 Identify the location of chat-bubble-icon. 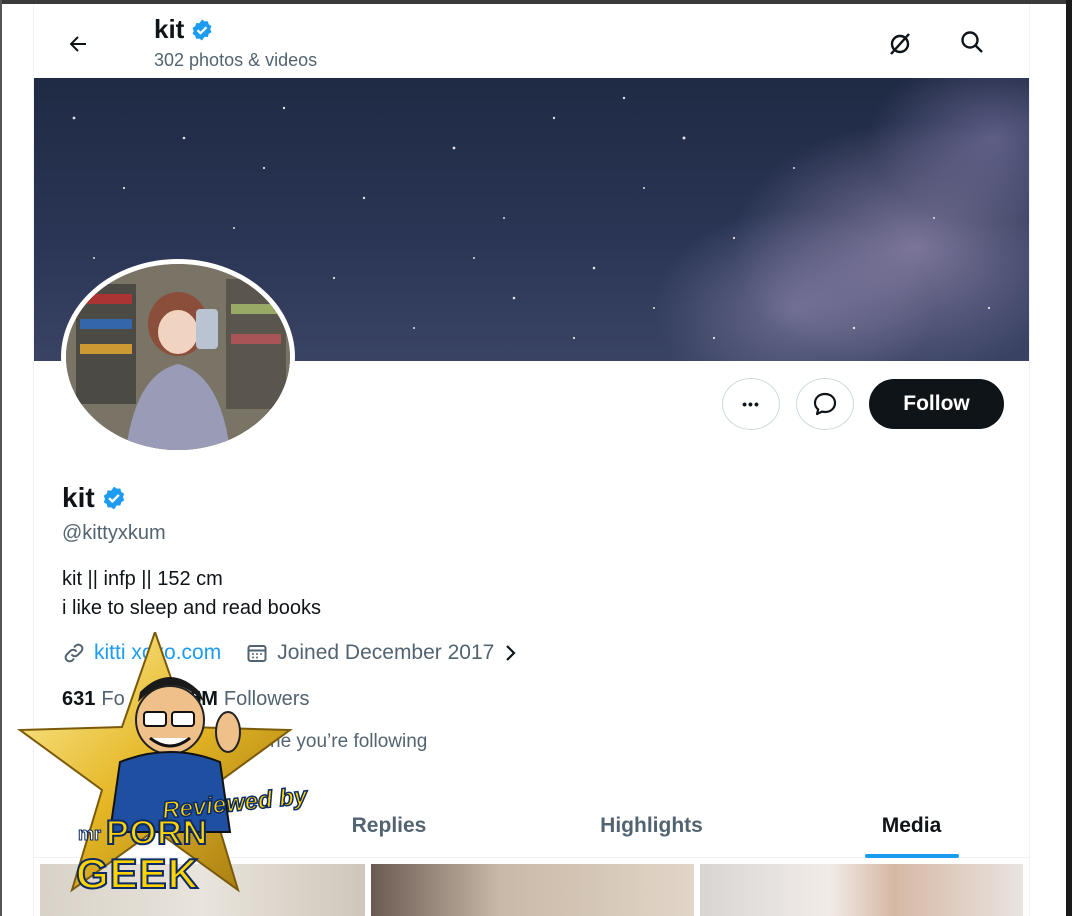
(825, 404).